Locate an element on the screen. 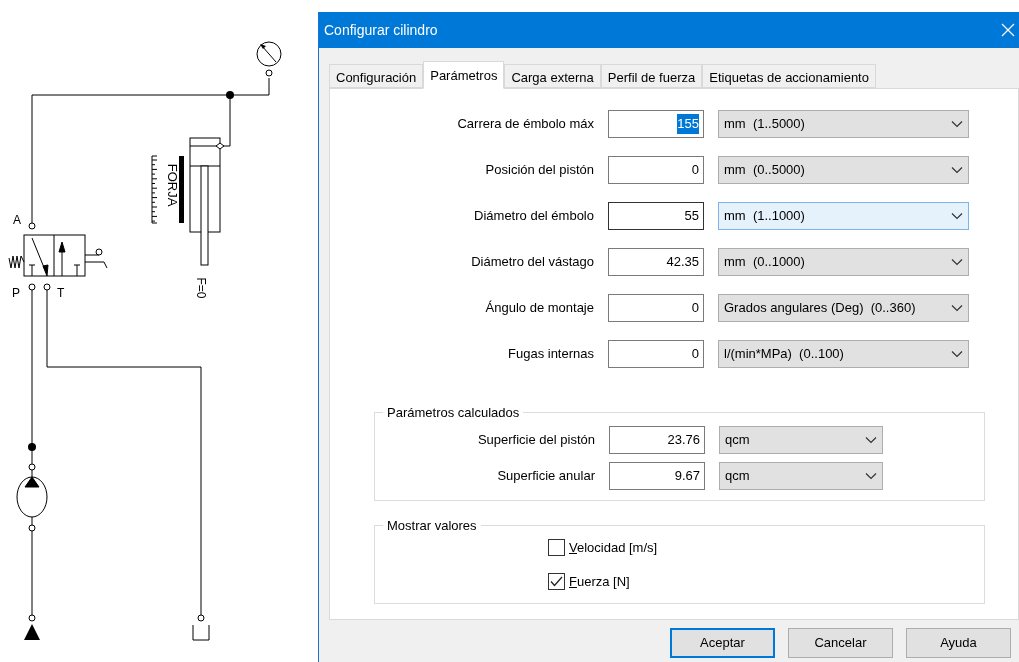  field-label: Posición del pistón is located at coordinates (539, 170).